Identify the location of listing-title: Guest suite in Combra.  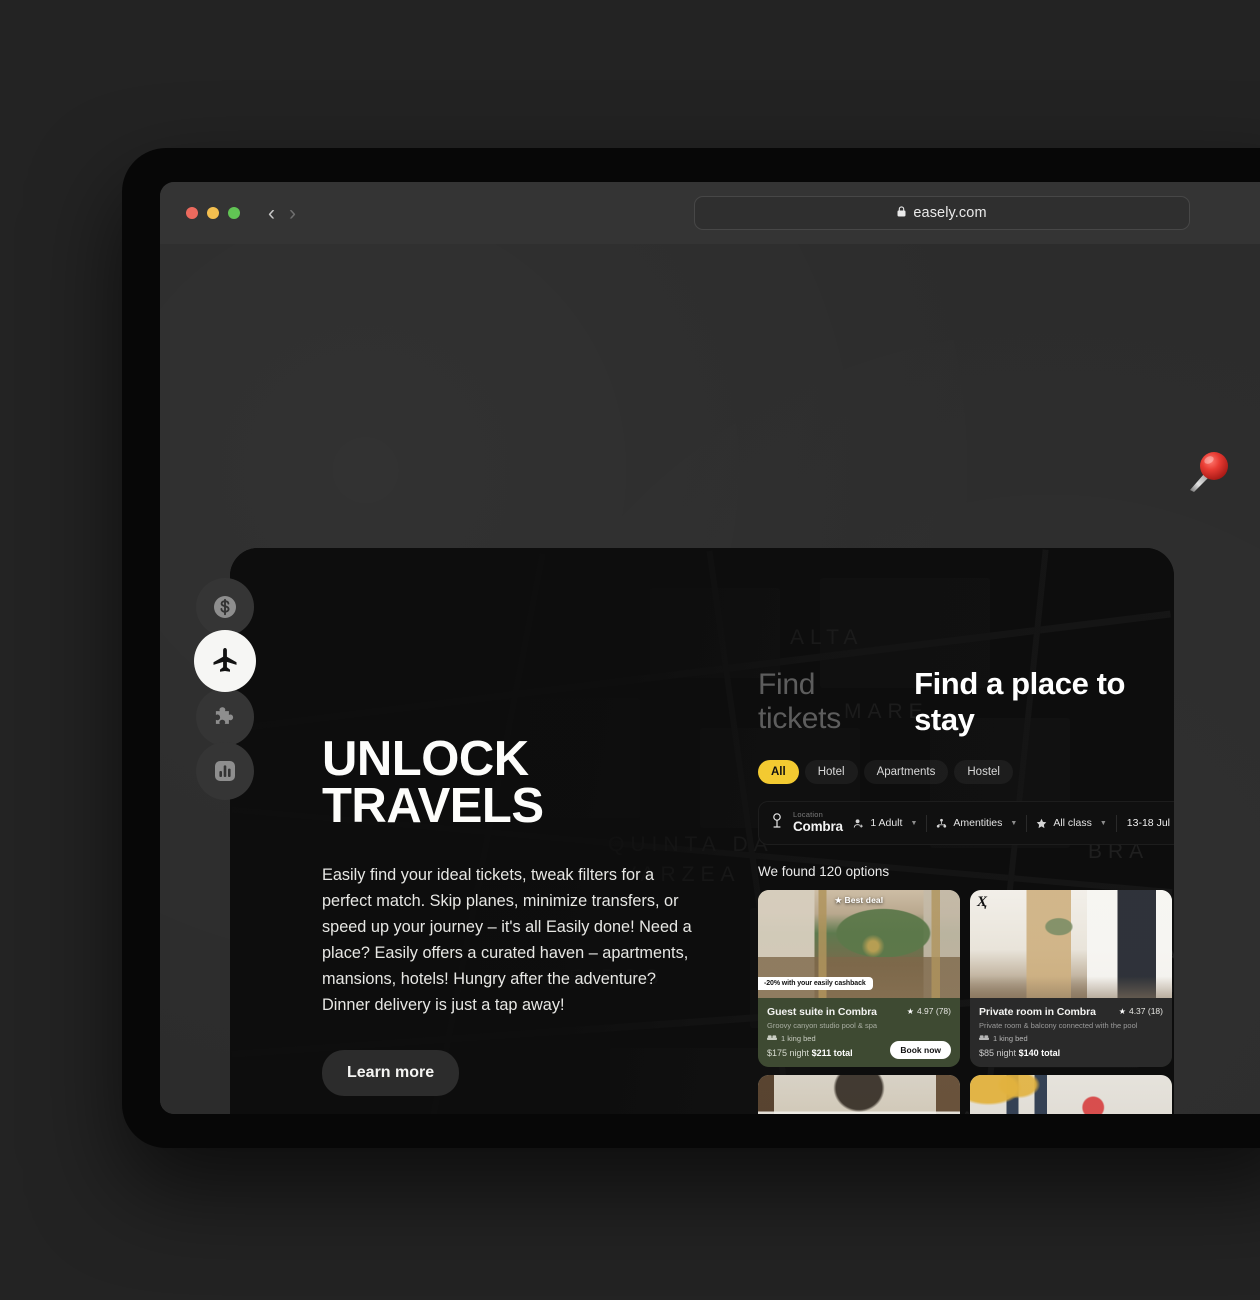
(822, 1012).